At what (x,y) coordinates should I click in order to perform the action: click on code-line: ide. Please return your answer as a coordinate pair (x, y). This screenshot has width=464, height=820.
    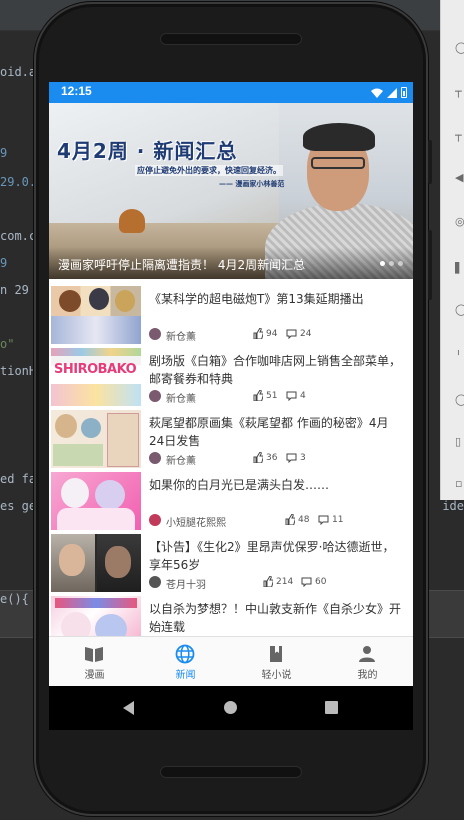
    Looking at the image, I should click on (453, 506).